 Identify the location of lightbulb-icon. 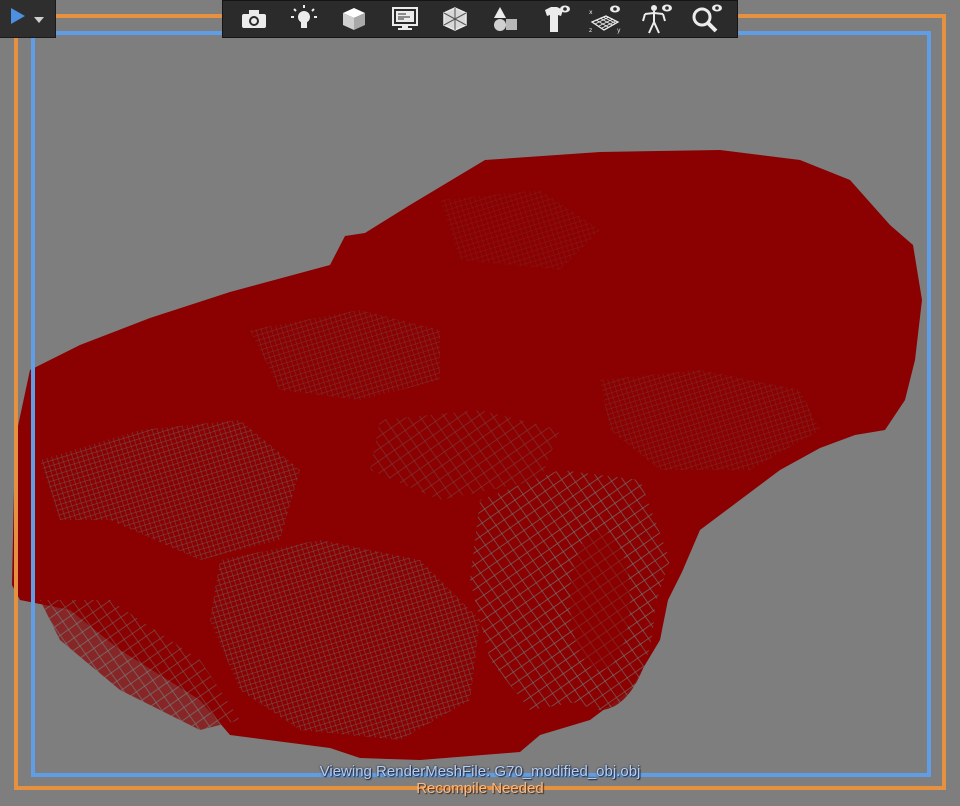
(304, 16).